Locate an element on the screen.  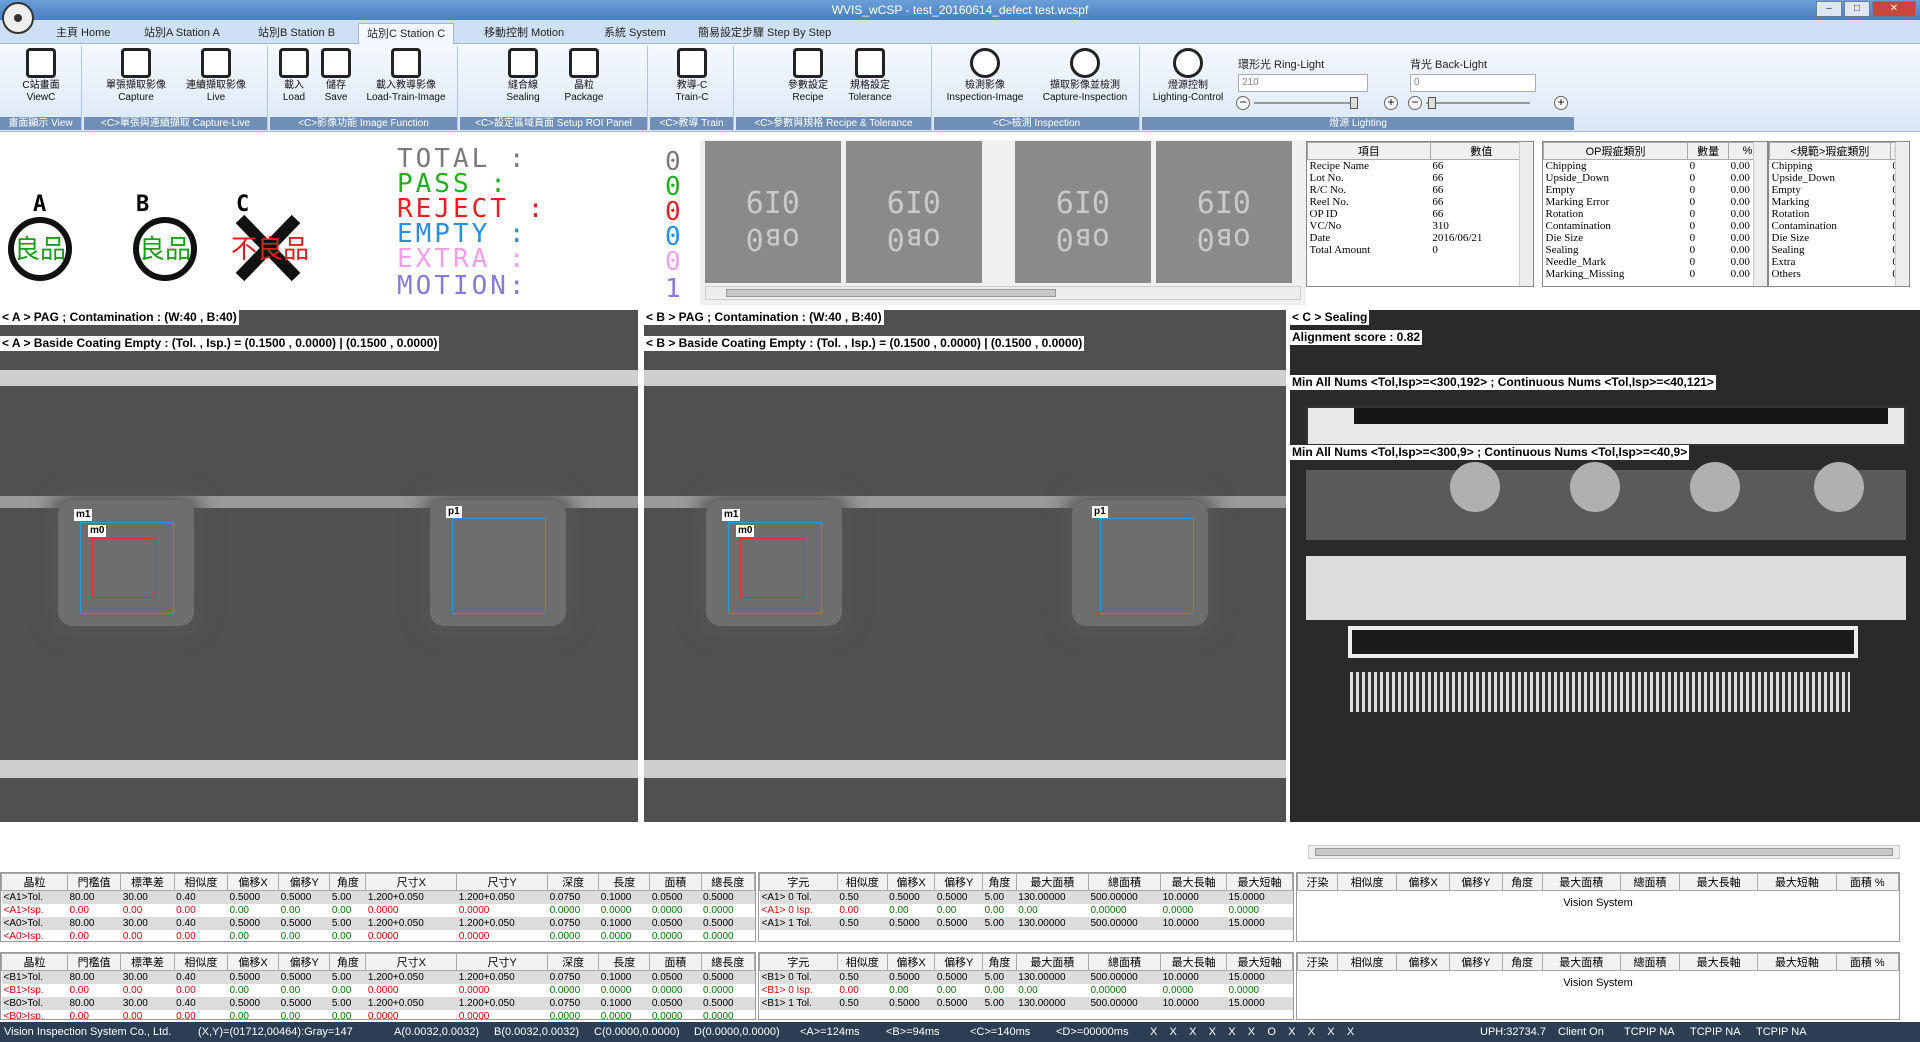
grid-cell: 0.40 is located at coordinates (201, 923).